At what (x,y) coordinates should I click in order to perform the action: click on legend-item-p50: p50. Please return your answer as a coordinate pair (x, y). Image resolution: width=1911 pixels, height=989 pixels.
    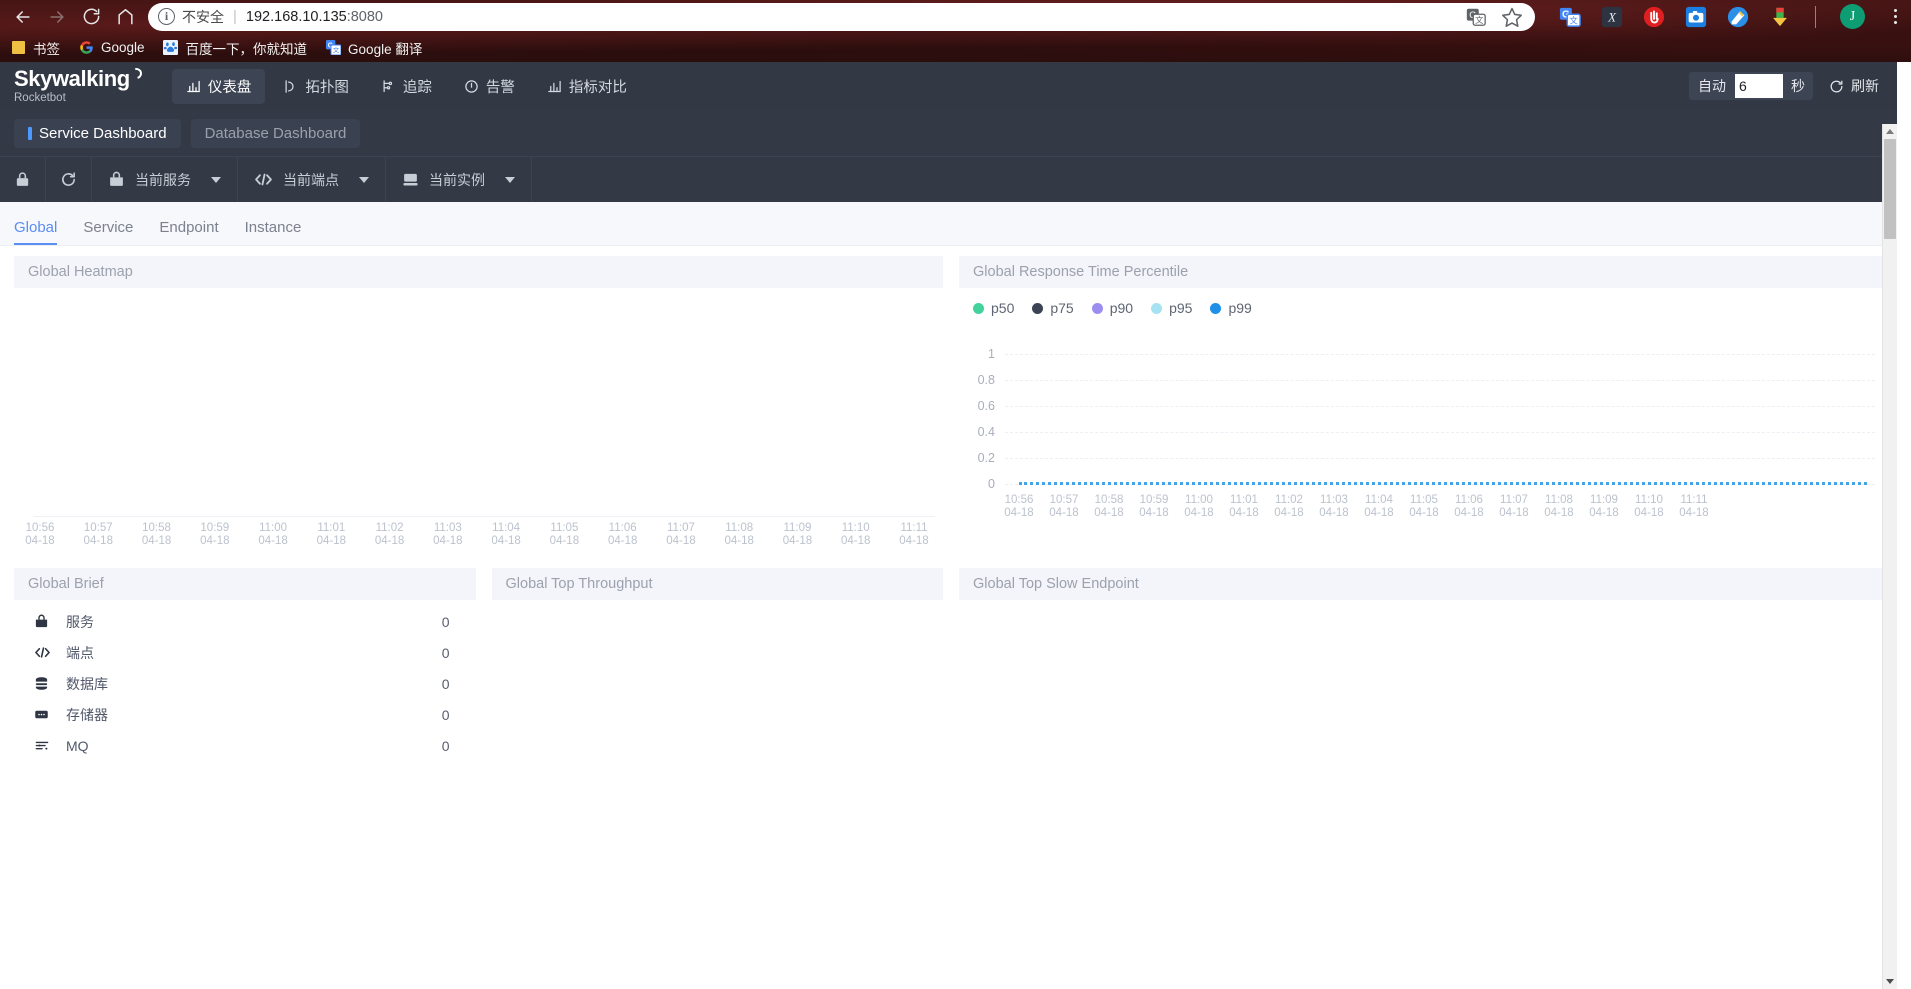
    Looking at the image, I should click on (993, 308).